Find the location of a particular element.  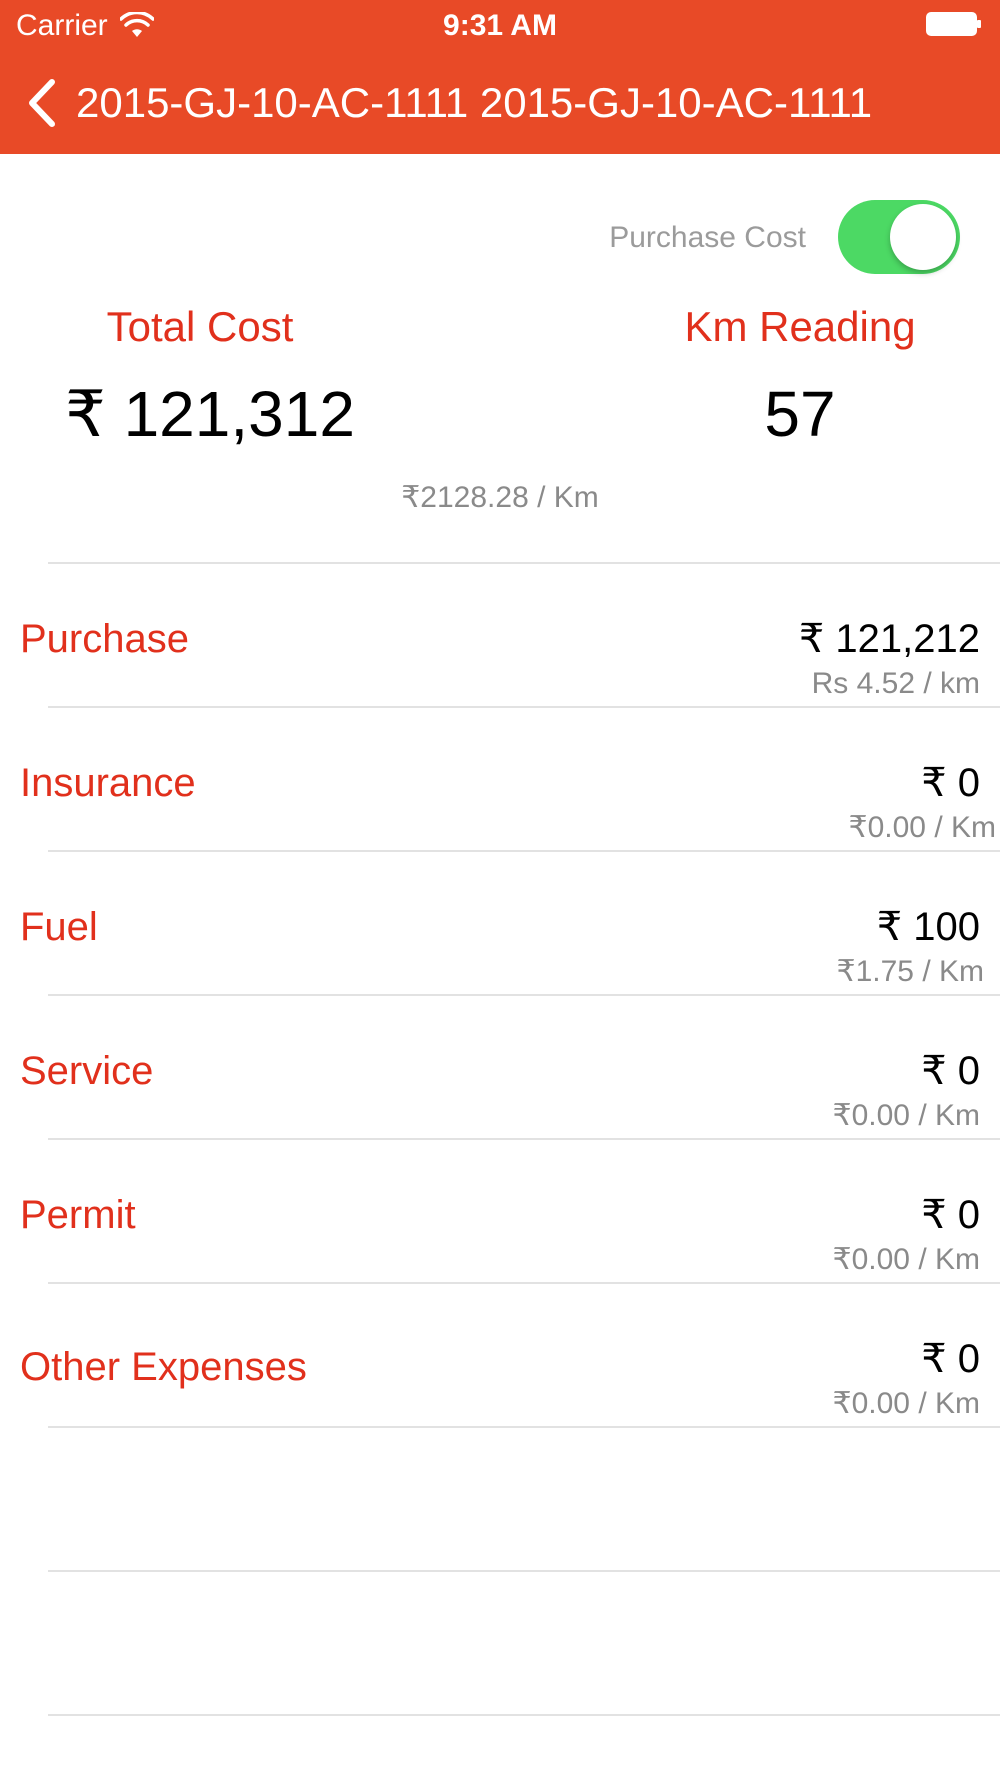

cost-row-purchase: Purchase ₹ 121,212 Rs 4.52 / km is located at coordinates (500, 634).